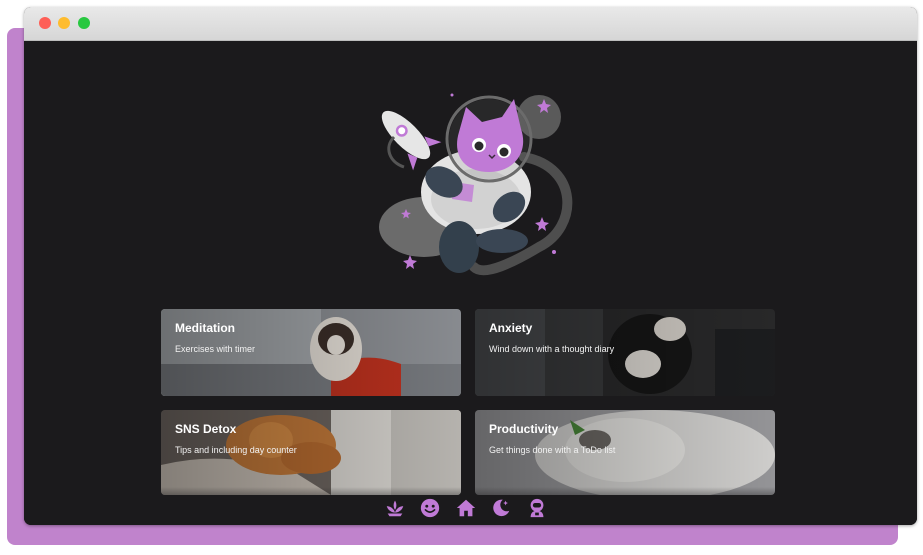  I want to click on maximize-window-button, so click(84, 23).